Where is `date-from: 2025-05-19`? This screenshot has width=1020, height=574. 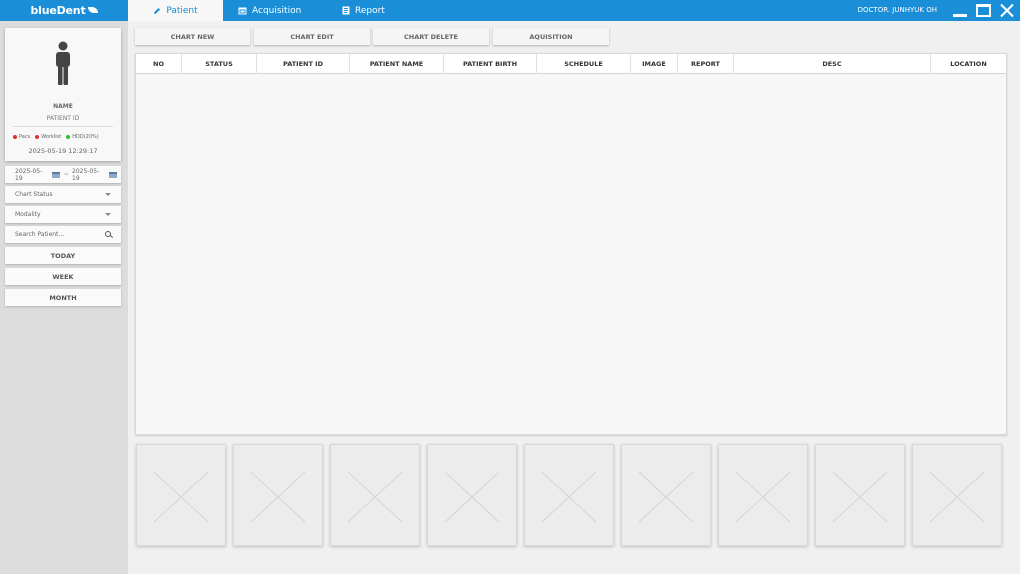
date-from: 2025-05-19 is located at coordinates (31, 175).